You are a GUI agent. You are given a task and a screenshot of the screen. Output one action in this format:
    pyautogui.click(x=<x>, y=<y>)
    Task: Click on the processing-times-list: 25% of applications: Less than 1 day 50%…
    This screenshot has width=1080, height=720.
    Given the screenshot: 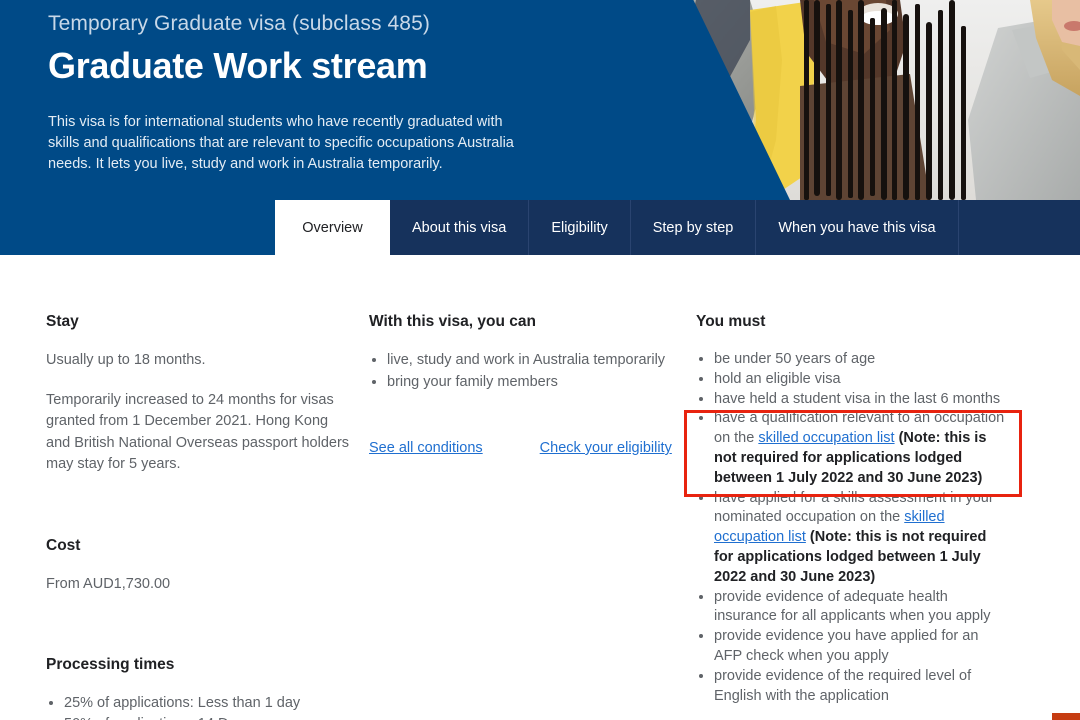 What is the action you would take?
    pyautogui.click(x=201, y=706)
    